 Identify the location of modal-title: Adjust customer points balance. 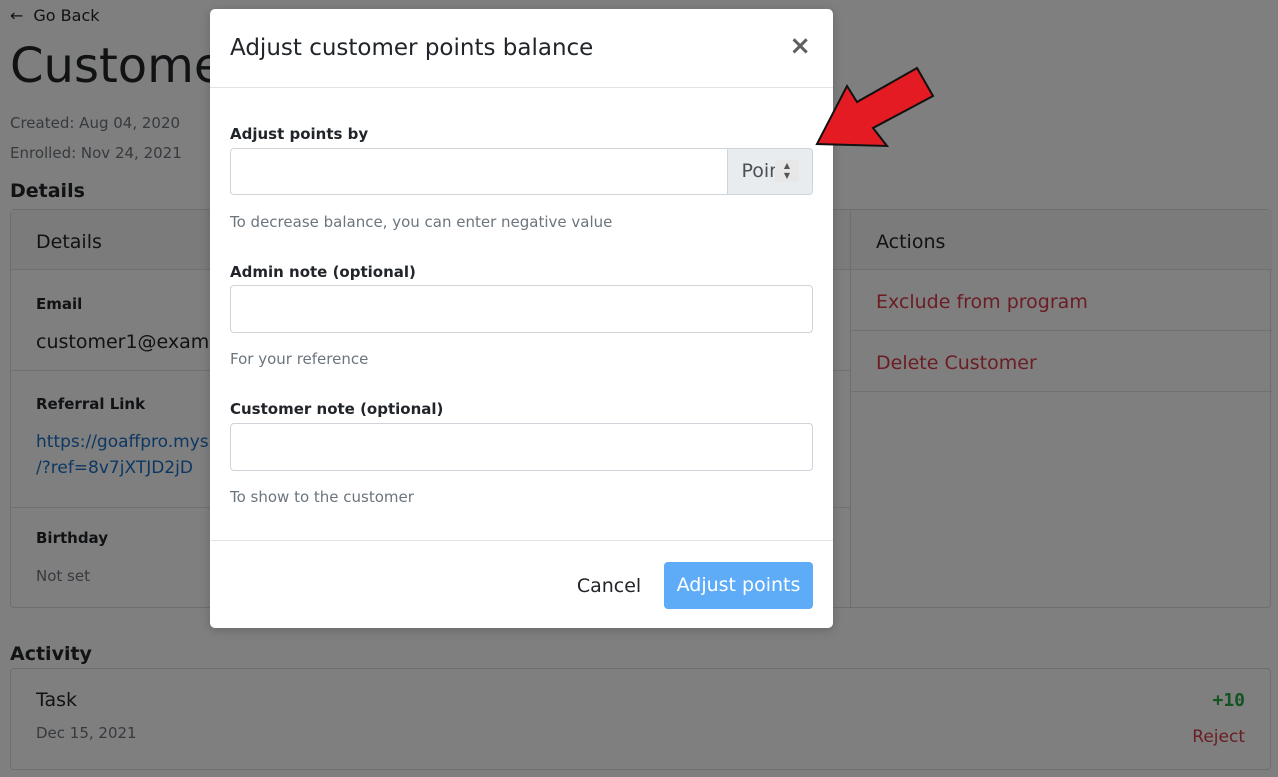
(412, 48).